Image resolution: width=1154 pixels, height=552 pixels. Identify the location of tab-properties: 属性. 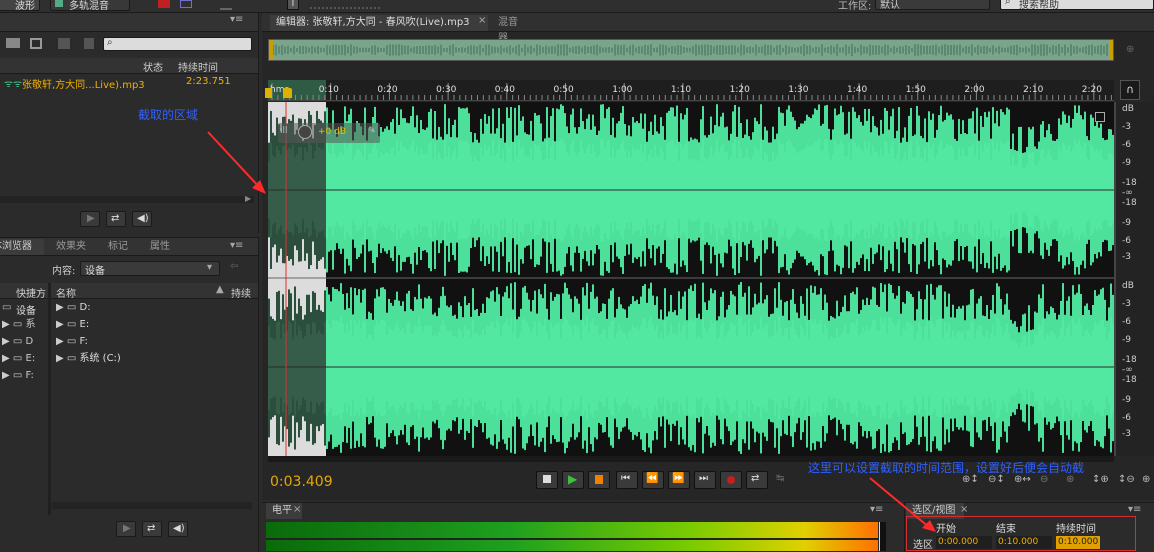
(160, 247).